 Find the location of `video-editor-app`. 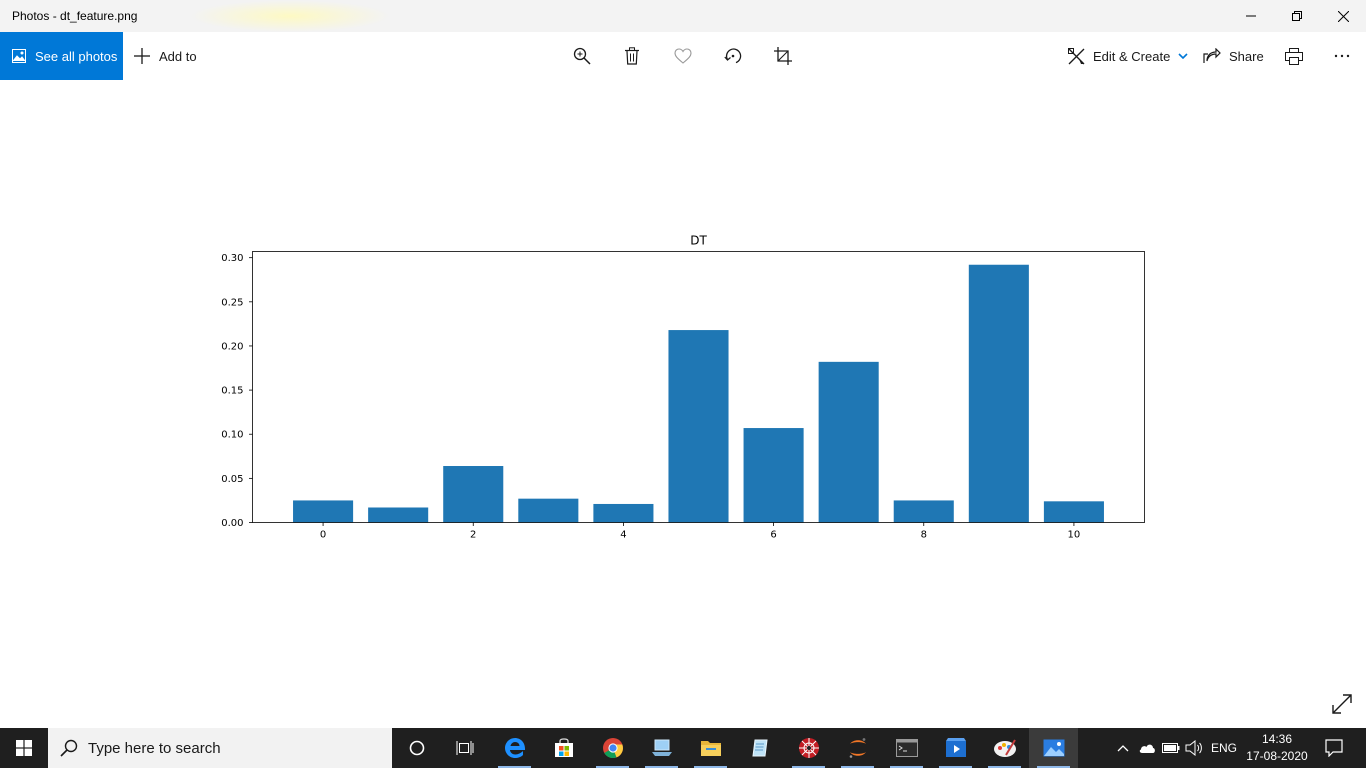

video-editor-app is located at coordinates (955, 748).